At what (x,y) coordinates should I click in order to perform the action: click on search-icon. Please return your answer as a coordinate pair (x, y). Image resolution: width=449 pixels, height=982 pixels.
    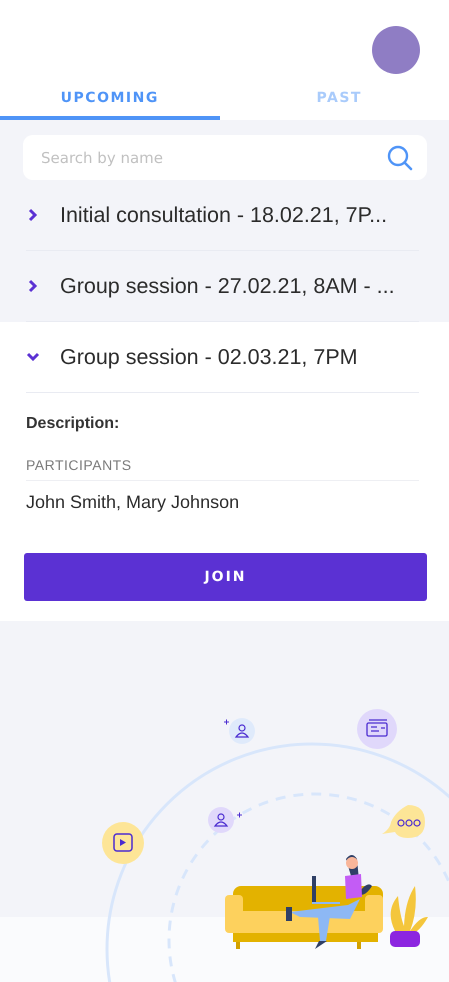
    Looking at the image, I should click on (400, 158).